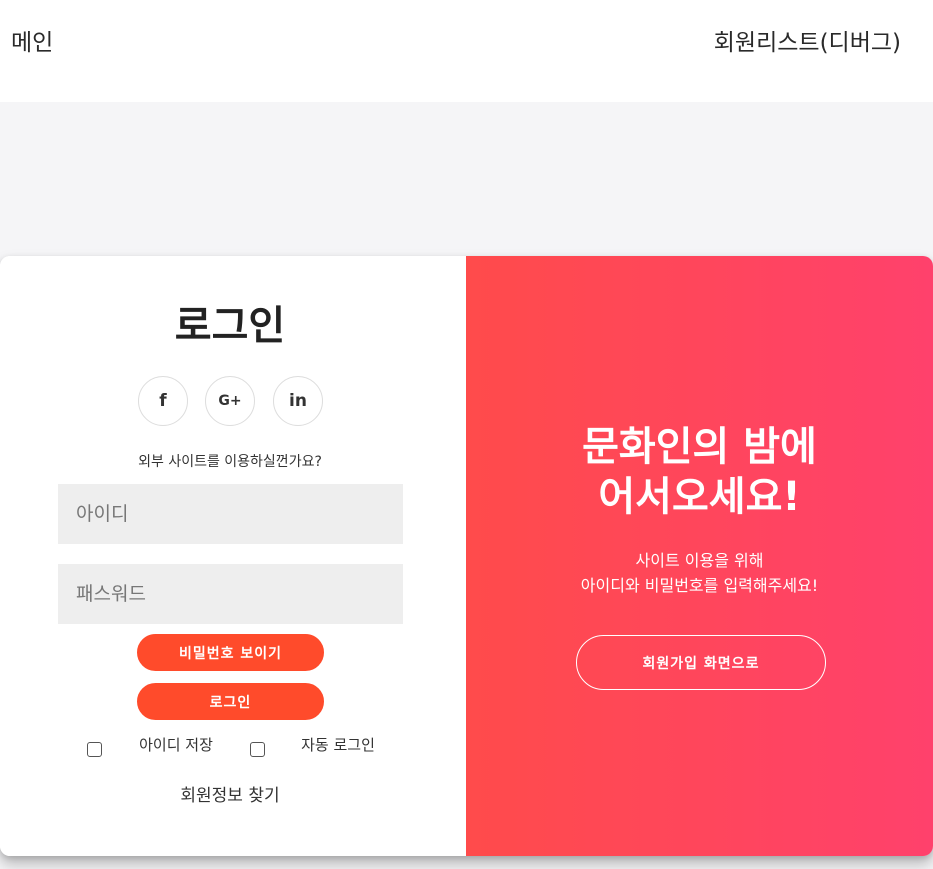 Image resolution: width=933 pixels, height=869 pixels. Describe the element at coordinates (32, 43) in the screenshot. I see `nav-main-link: 메인` at that location.